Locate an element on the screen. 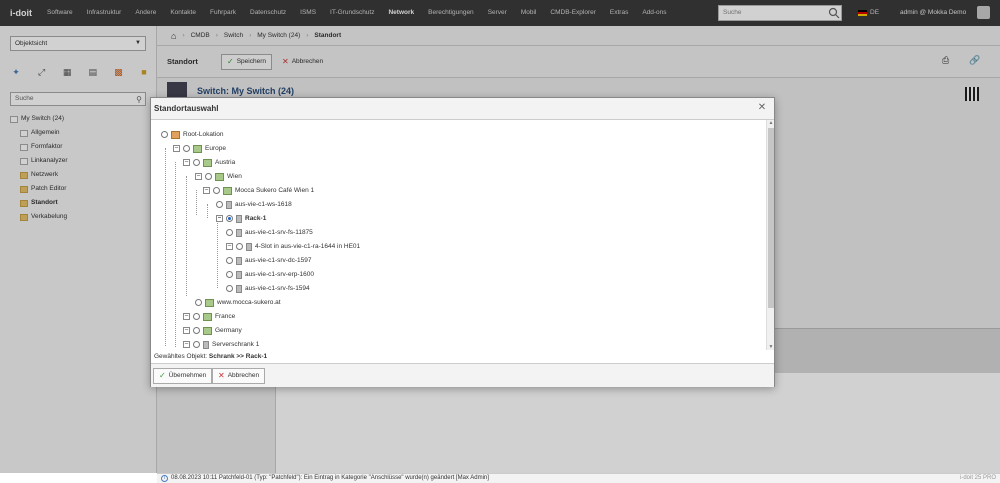  location-tree-item: – Serverschrank 1 is located at coordinates (221, 344).